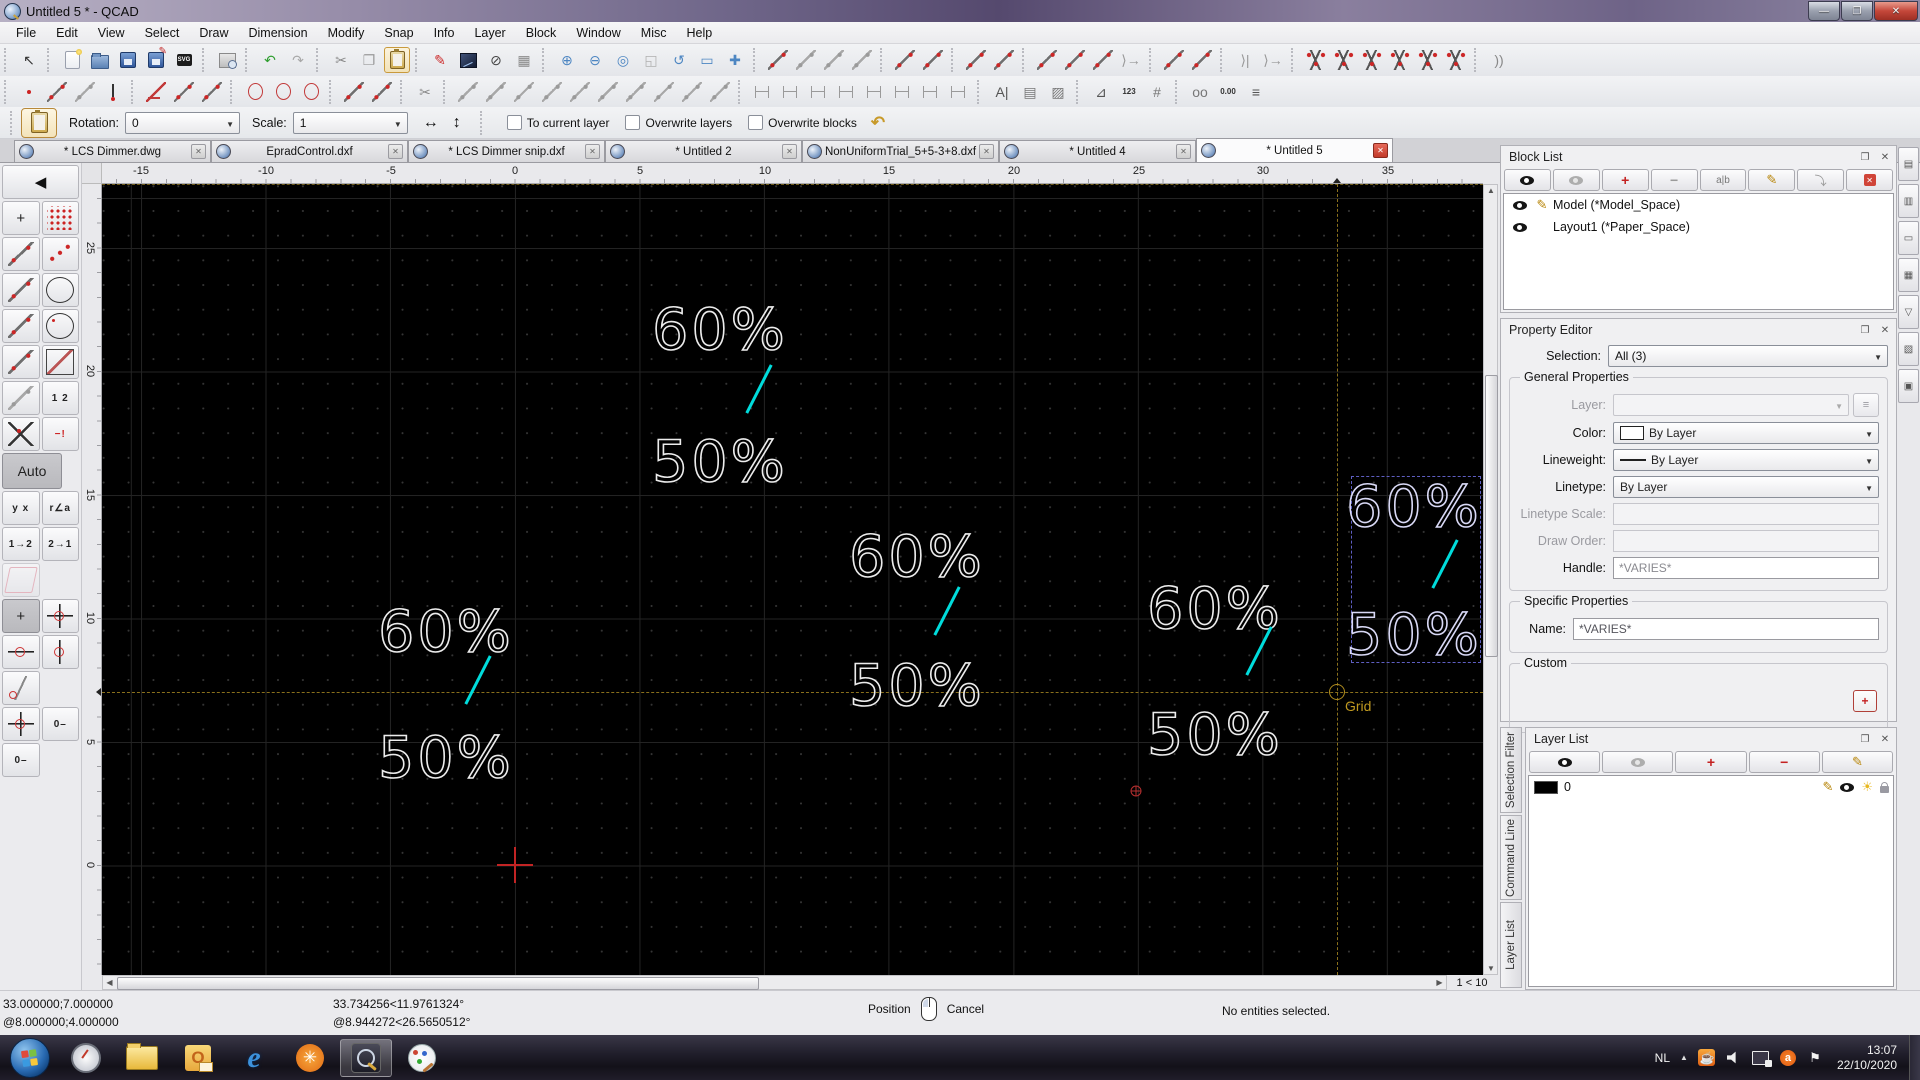  Describe the element at coordinates (847, 92) in the screenshot. I see `dimension-vertical-button` at that location.